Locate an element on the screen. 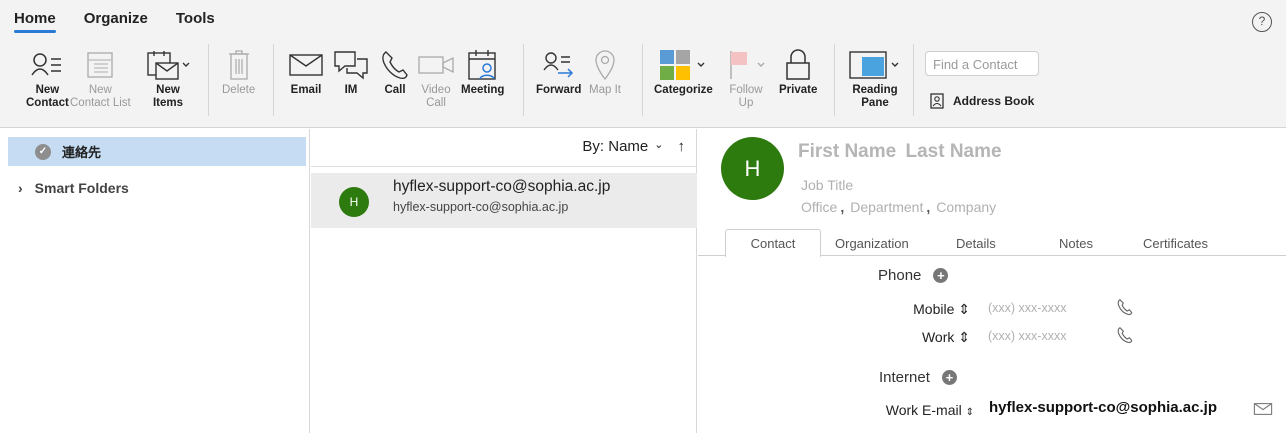 The width and height of the screenshot is (1286, 433). internet-section: Internet + is located at coordinates (918, 377).